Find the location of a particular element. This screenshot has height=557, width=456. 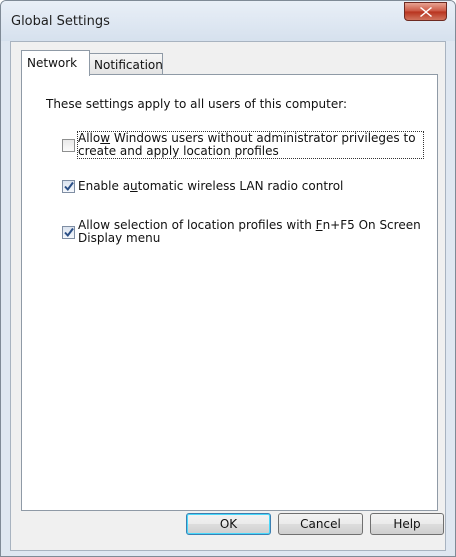

tab-notification-label: Notification is located at coordinates (128, 65).